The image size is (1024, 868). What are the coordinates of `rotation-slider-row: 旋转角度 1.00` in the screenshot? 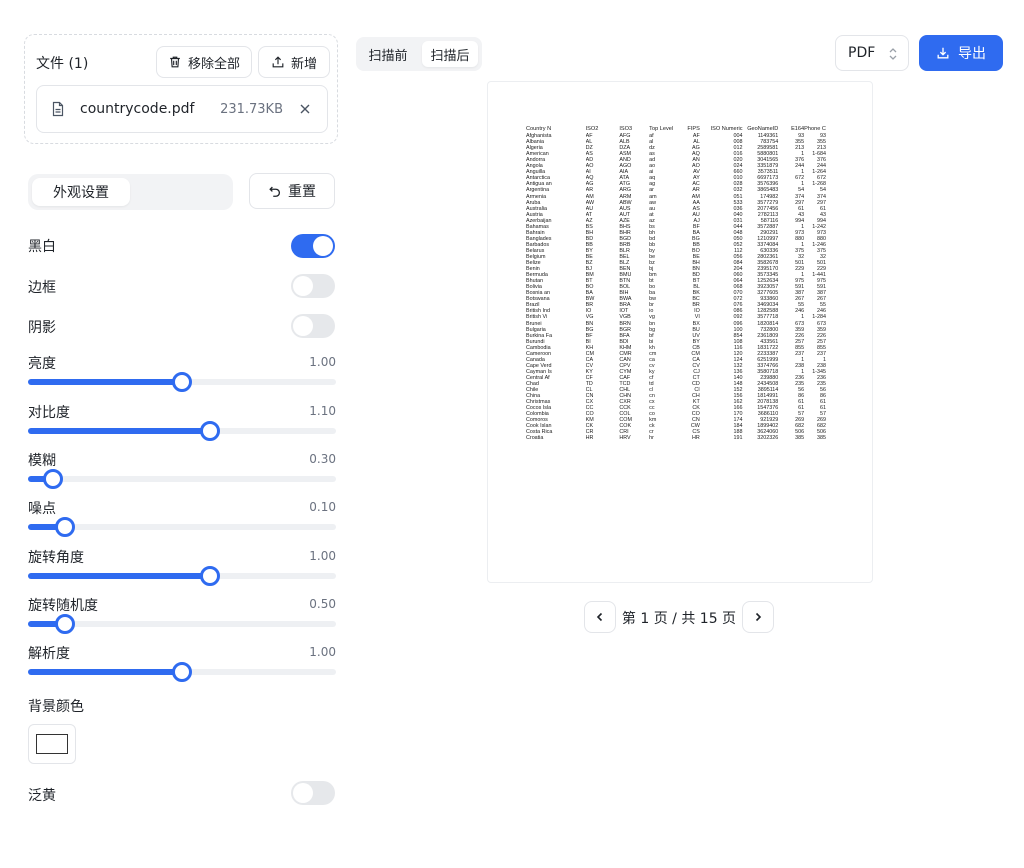 It's located at (182, 570).